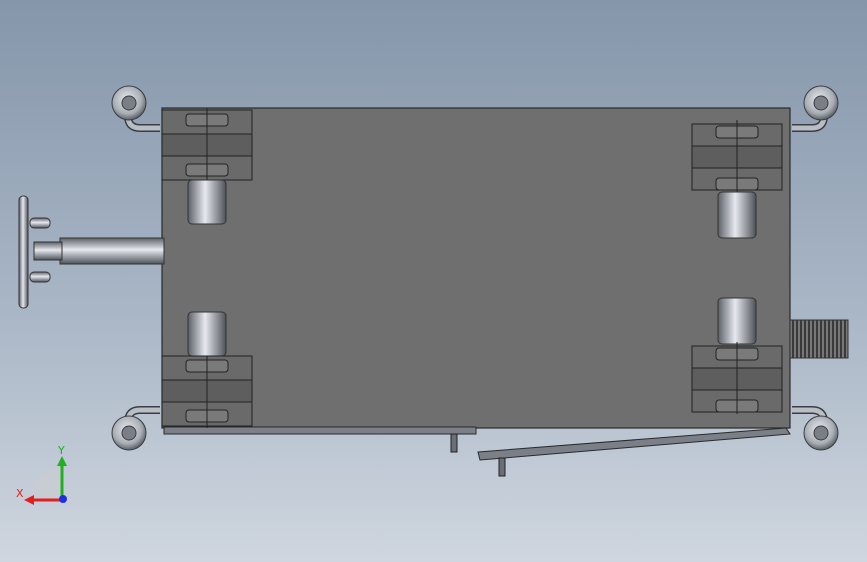  I want to click on caster-wheel-bottom-left, so click(135, 428).